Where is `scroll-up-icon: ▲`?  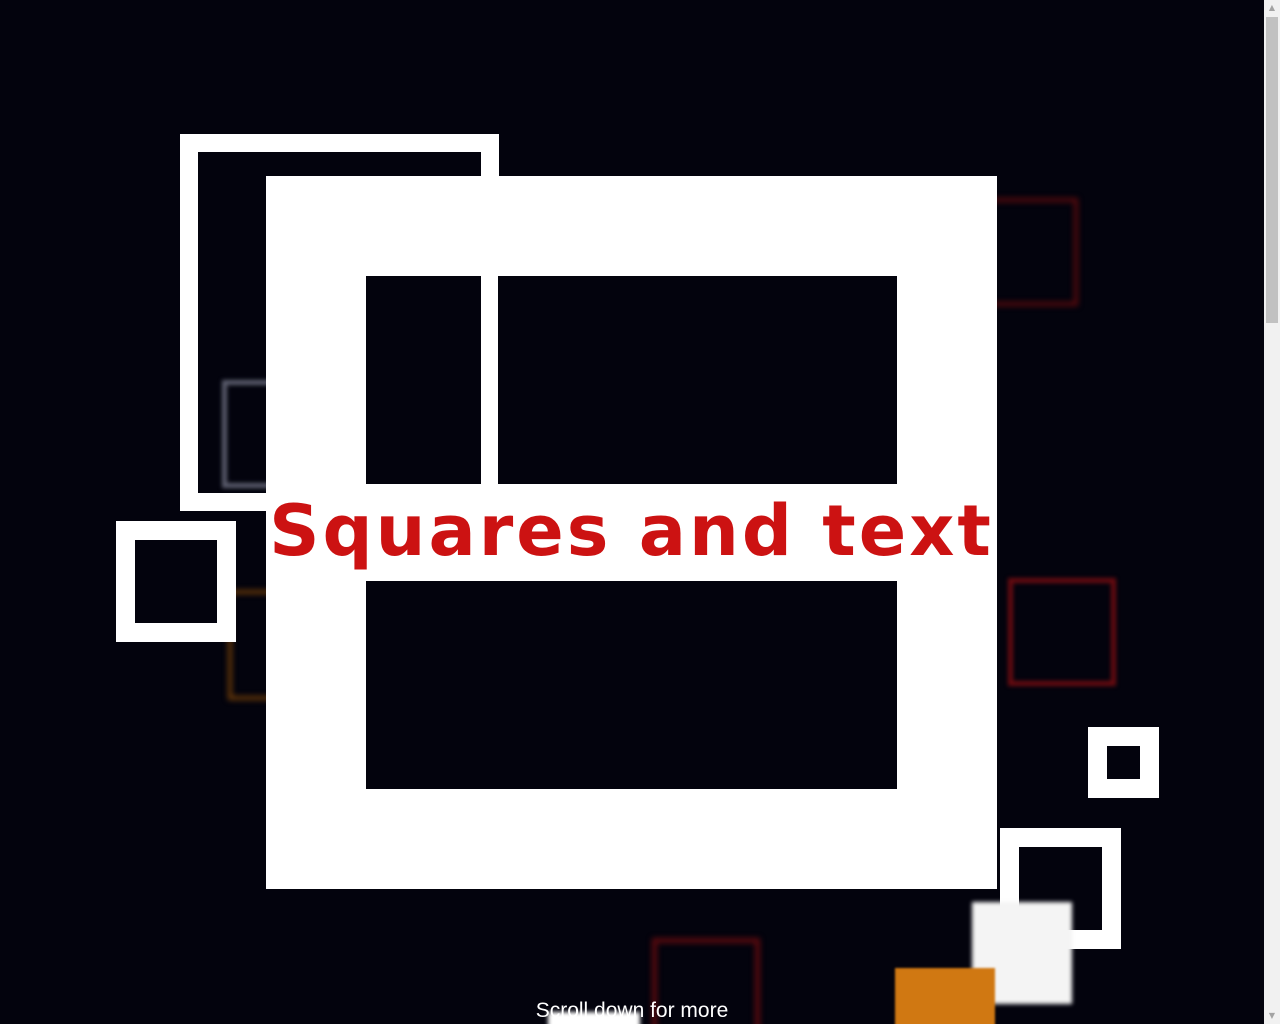 scroll-up-icon: ▲ is located at coordinates (1272, 8).